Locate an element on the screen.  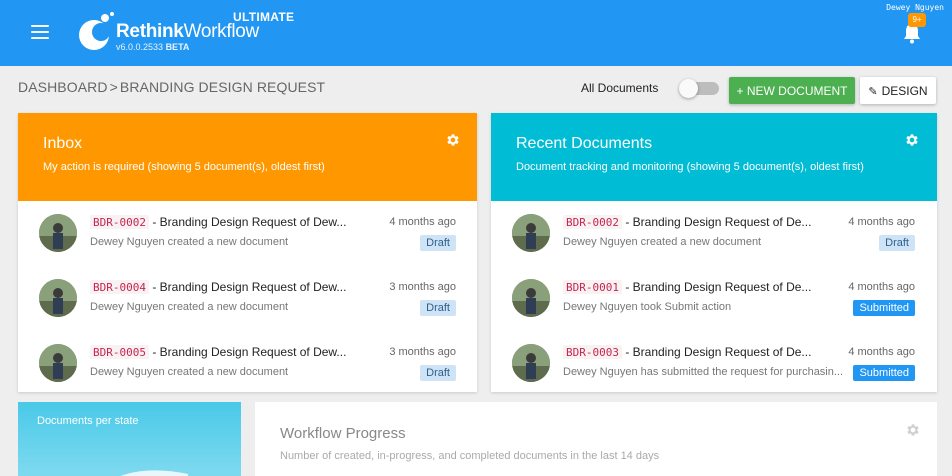
recent-documents-title: Recent Documents is located at coordinates (584, 143).